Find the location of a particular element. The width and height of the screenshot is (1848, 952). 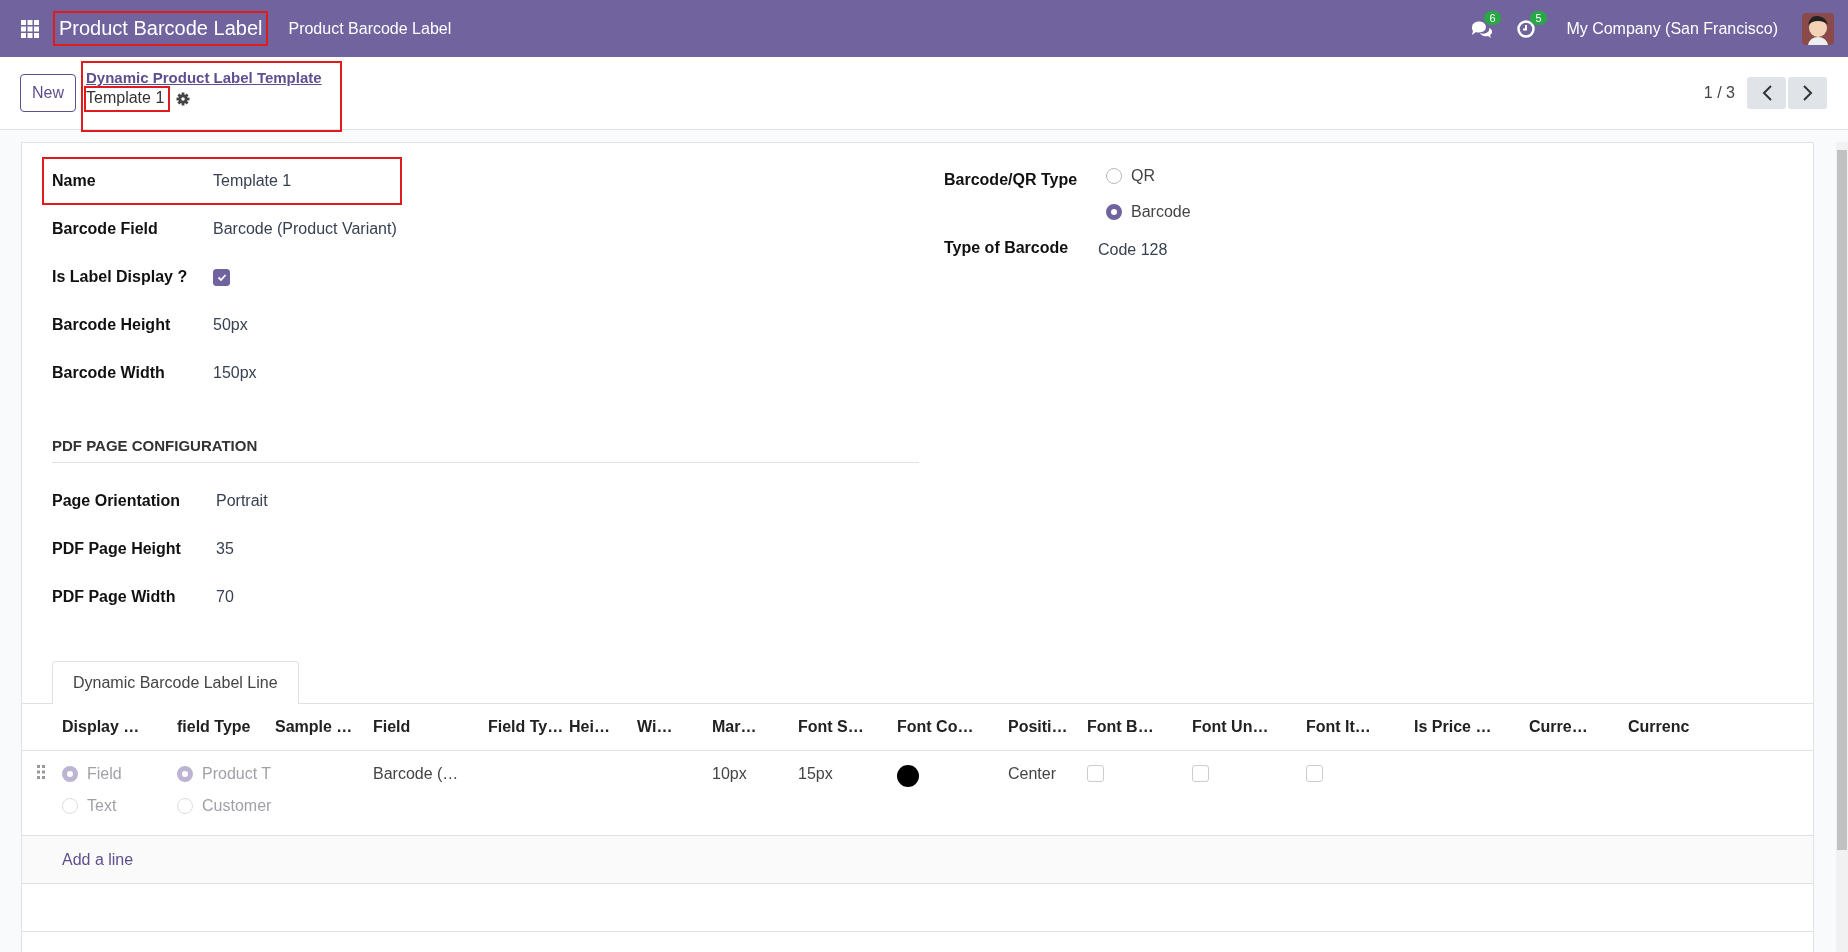

scrollbar is located at coordinates (1842, 547).